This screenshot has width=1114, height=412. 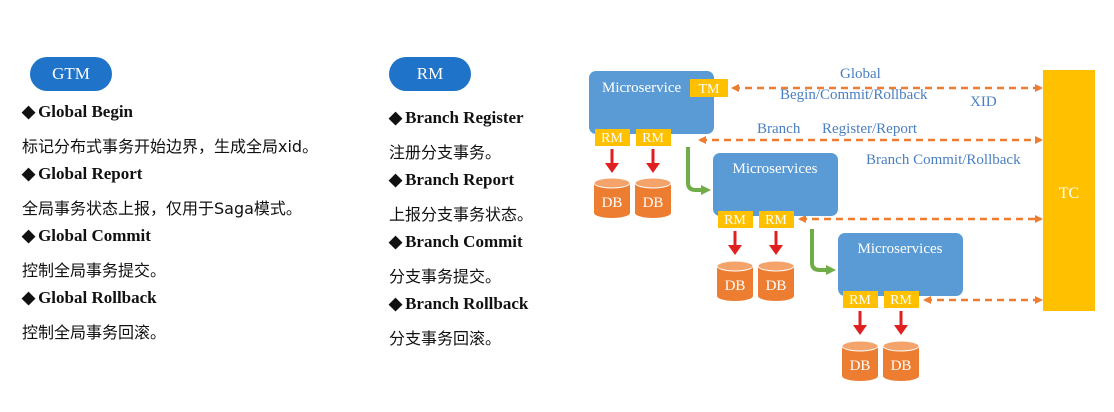 I want to click on tm-label: TM, so click(x=710, y=89).